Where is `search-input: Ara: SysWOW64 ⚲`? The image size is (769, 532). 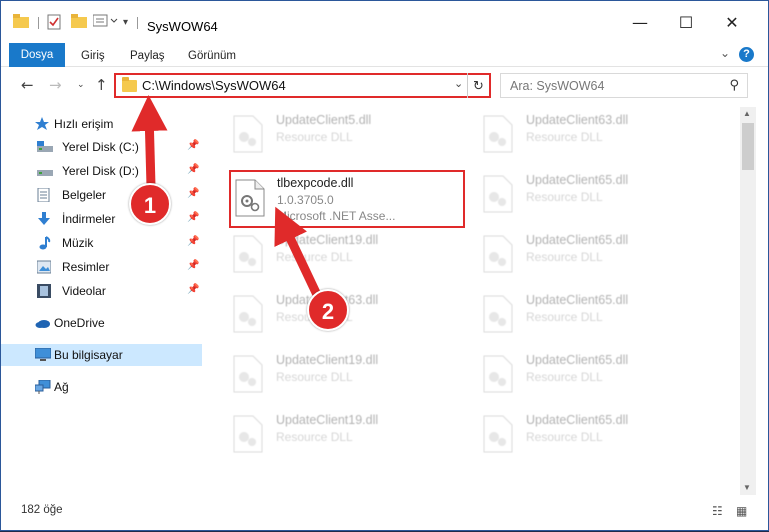
search-input: Ara: SysWOW64 ⚲ is located at coordinates (624, 85).